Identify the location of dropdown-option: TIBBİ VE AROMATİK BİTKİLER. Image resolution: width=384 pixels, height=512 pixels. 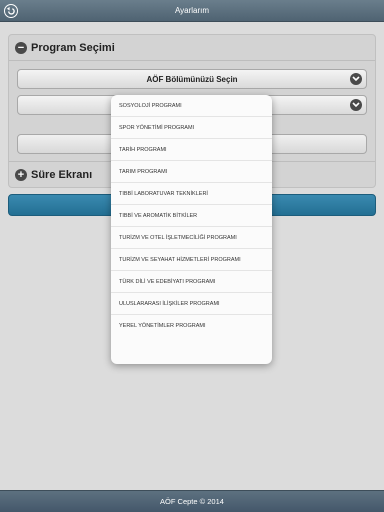
(191, 216).